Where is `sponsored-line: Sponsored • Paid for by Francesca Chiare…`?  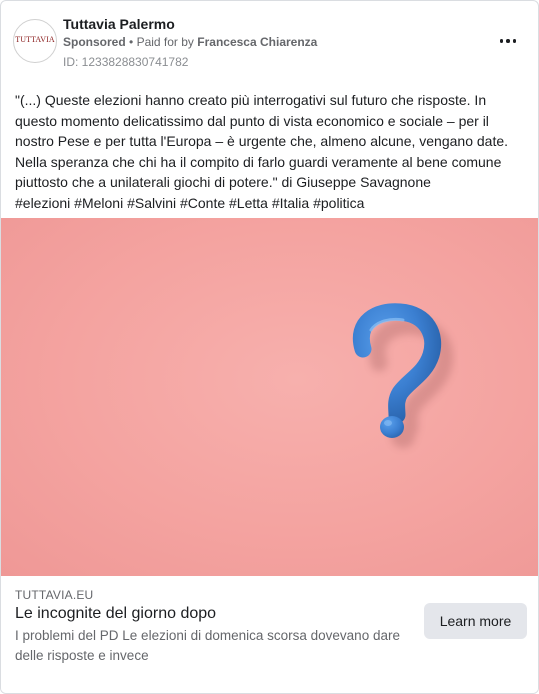
sponsored-line: Sponsored • Paid for by Francesca Chiare… is located at coordinates (190, 42).